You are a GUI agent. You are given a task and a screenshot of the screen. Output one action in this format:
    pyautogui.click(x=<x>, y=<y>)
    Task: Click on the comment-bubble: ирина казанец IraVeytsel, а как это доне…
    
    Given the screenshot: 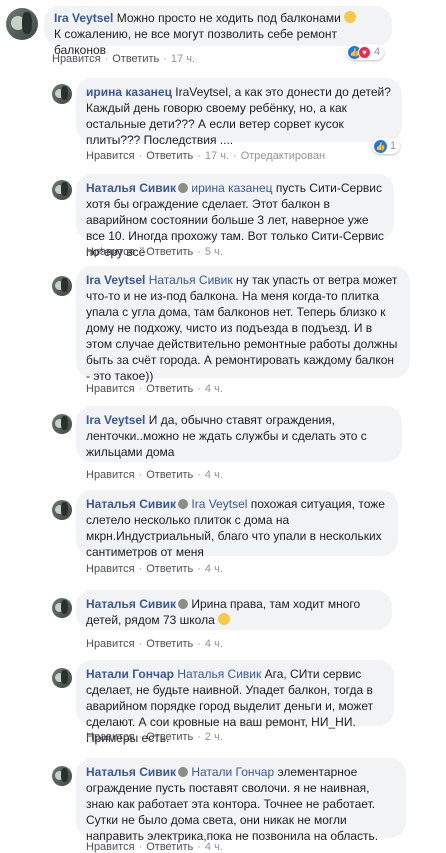 What is the action you would take?
    pyautogui.click(x=239, y=112)
    